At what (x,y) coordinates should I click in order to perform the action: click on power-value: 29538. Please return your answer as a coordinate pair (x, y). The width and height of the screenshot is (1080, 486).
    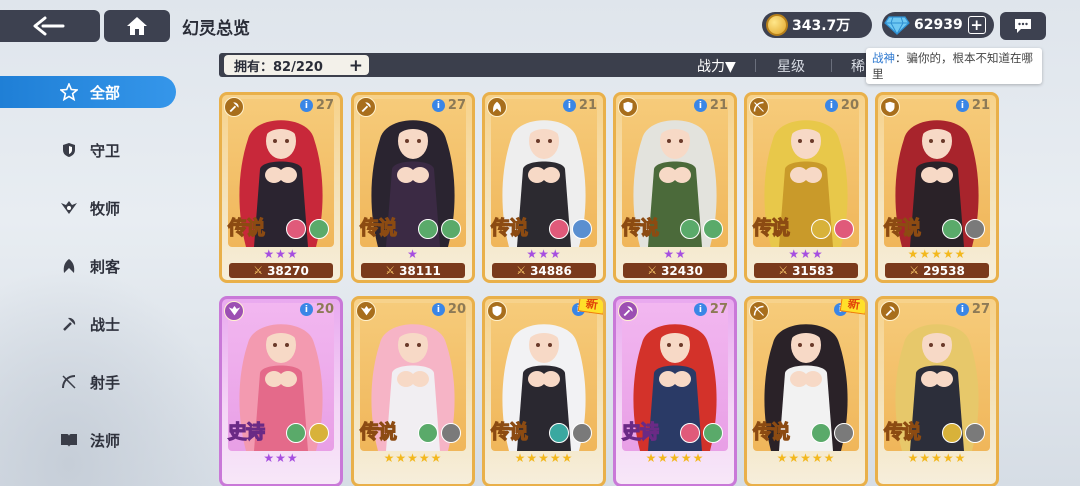
    Looking at the image, I should click on (944, 270).